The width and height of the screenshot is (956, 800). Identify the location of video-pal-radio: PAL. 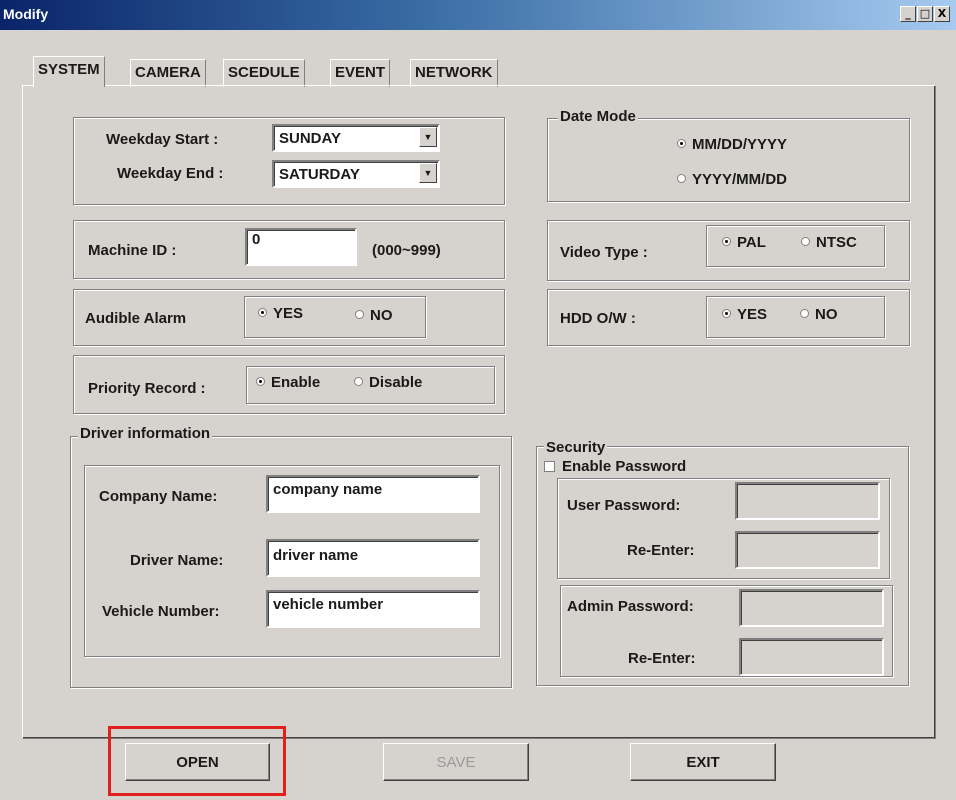
(744, 242).